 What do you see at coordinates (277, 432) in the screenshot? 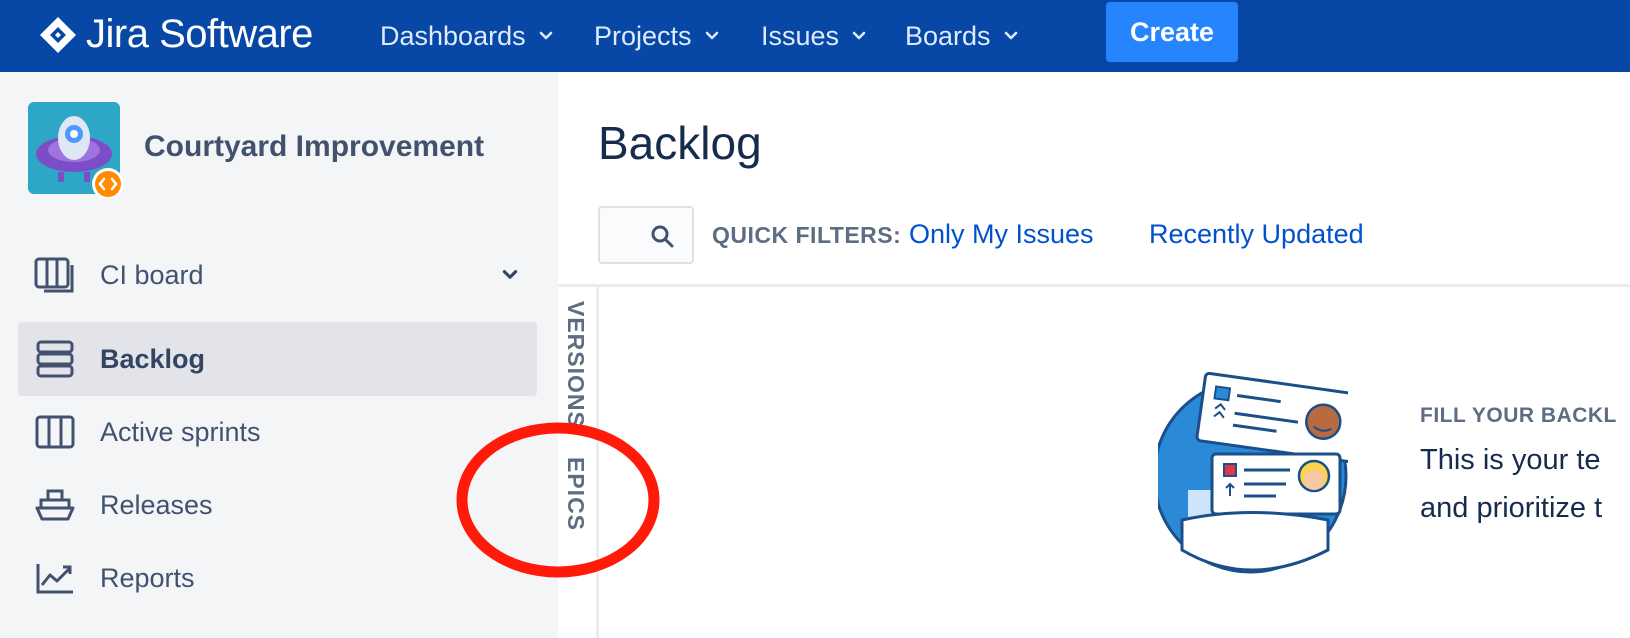
I see `sidebar-item-active-sprints: Active sprints` at bounding box center [277, 432].